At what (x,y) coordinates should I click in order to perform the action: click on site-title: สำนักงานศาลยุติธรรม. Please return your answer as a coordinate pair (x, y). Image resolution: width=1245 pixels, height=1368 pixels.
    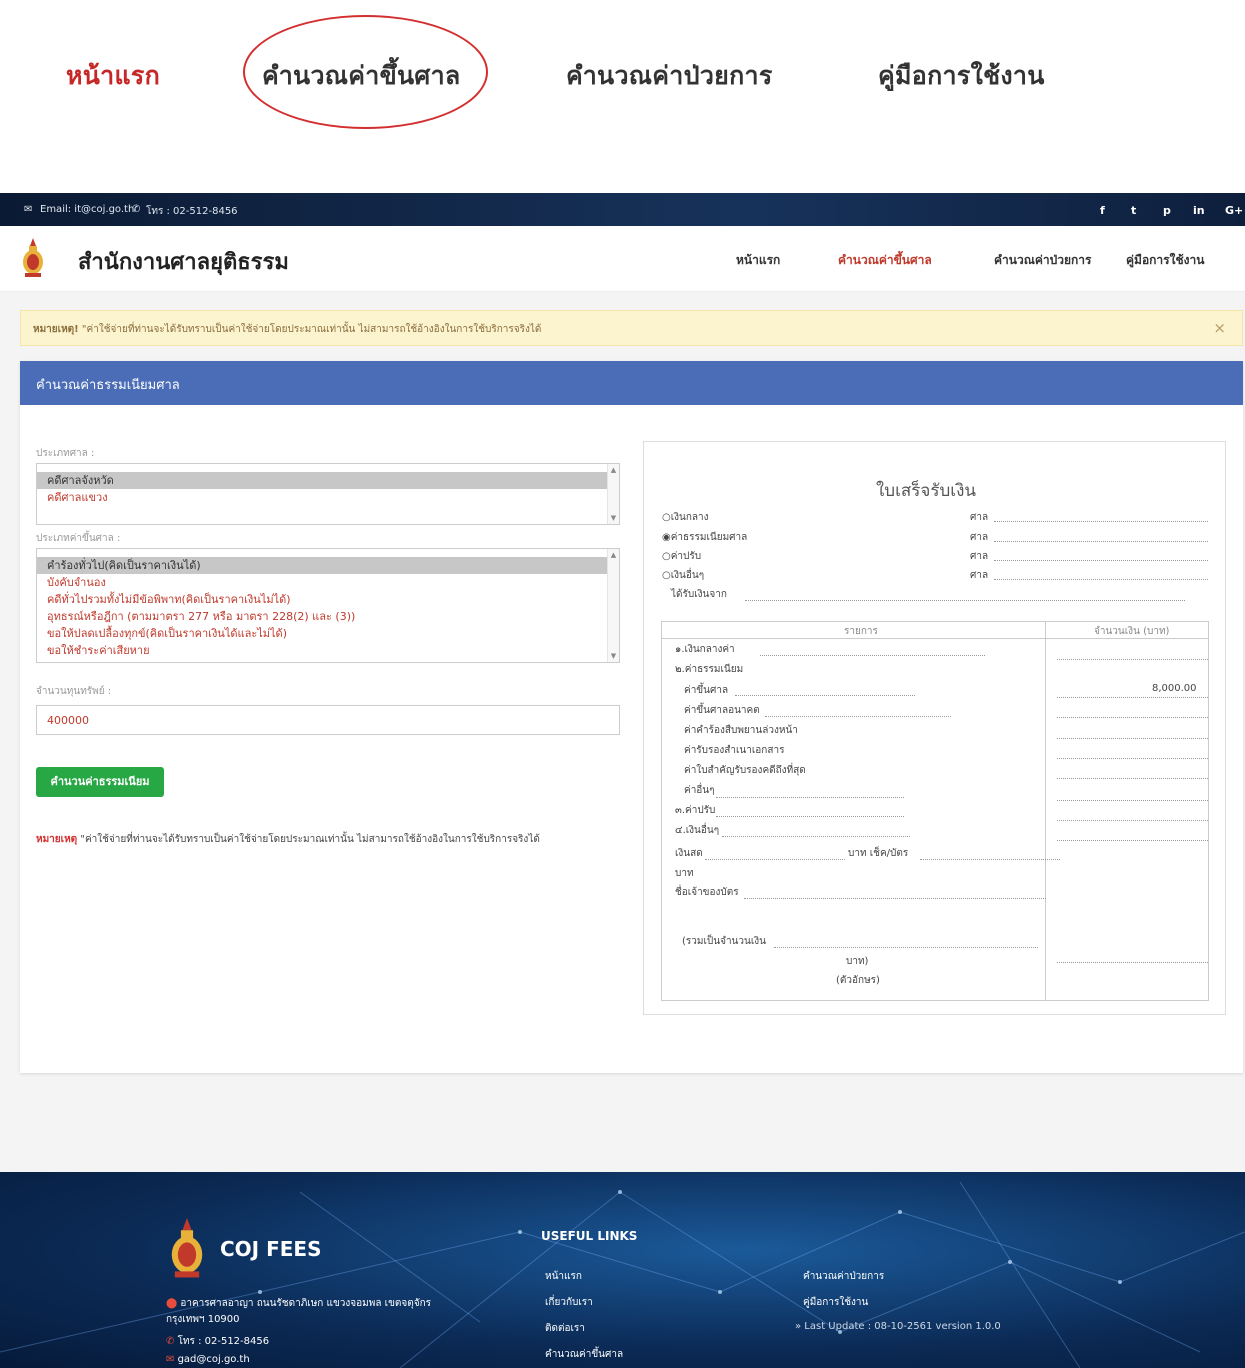
    Looking at the image, I should click on (183, 262).